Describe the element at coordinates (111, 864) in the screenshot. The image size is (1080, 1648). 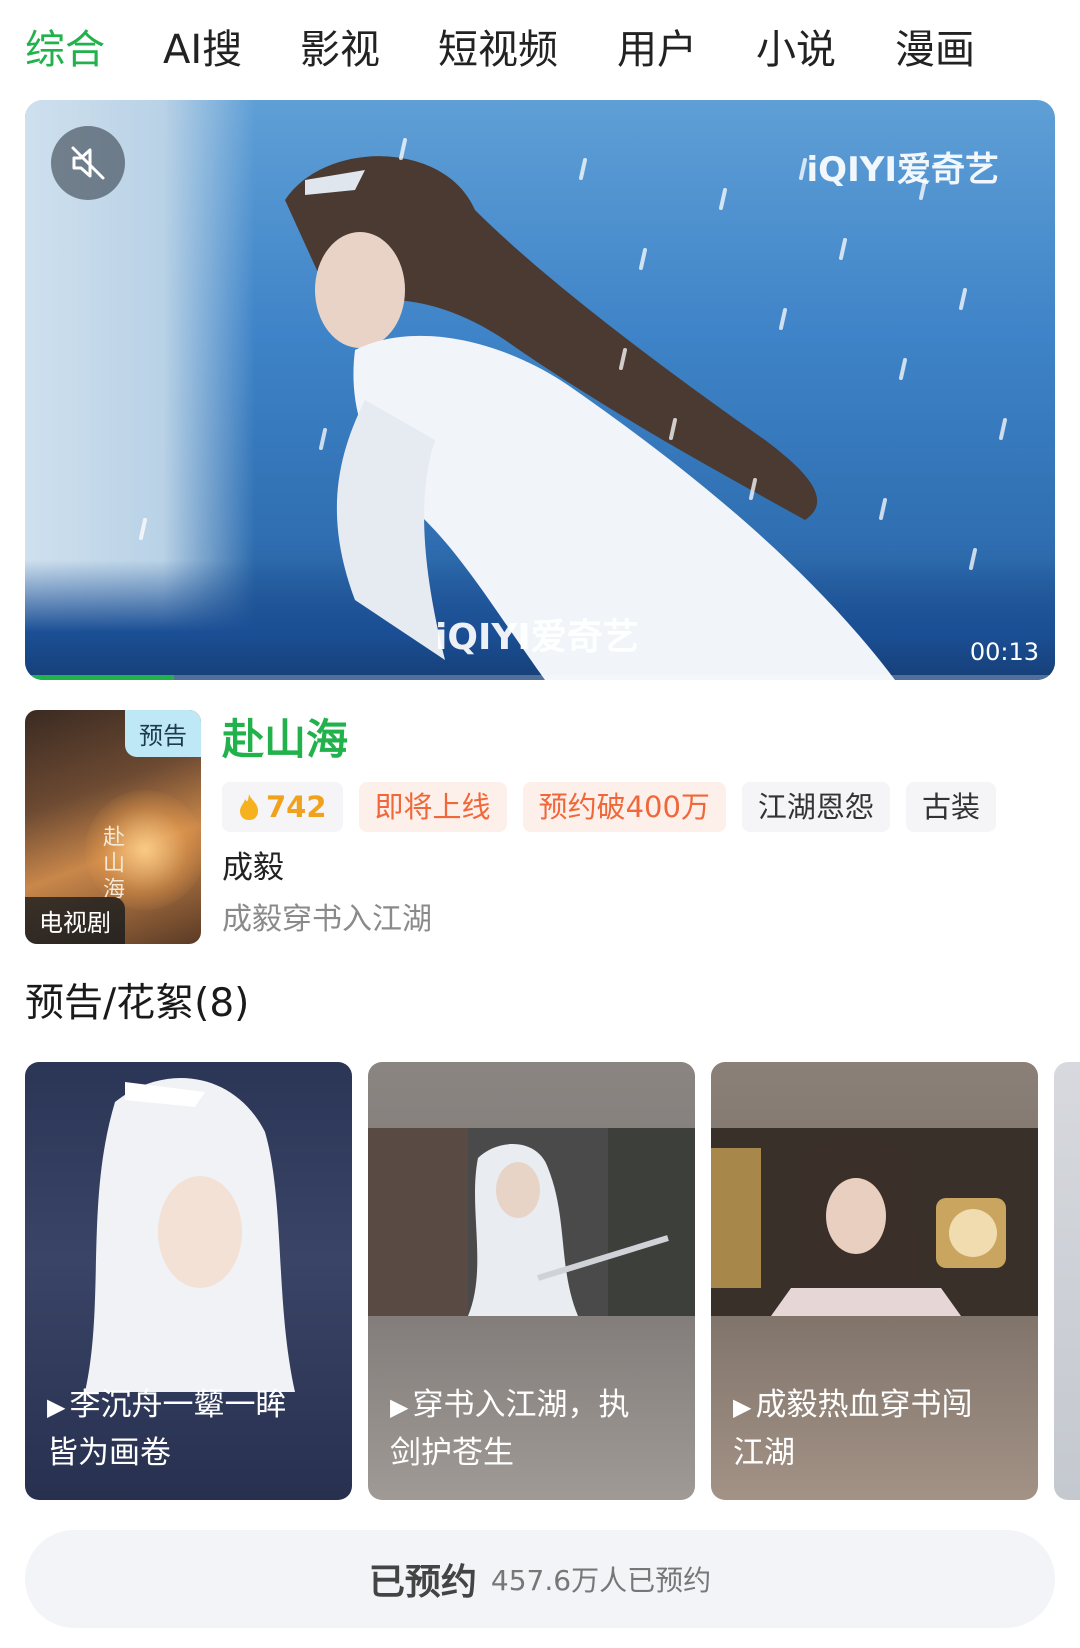
I see `poster-title-art: 赴山海` at that location.